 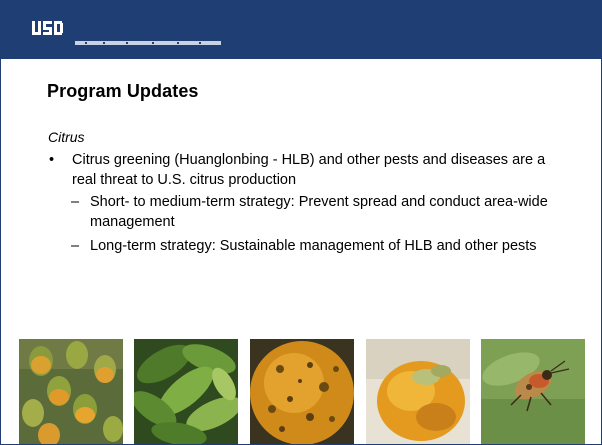 I want to click on photo-spotted-orange, so click(x=302, y=391).